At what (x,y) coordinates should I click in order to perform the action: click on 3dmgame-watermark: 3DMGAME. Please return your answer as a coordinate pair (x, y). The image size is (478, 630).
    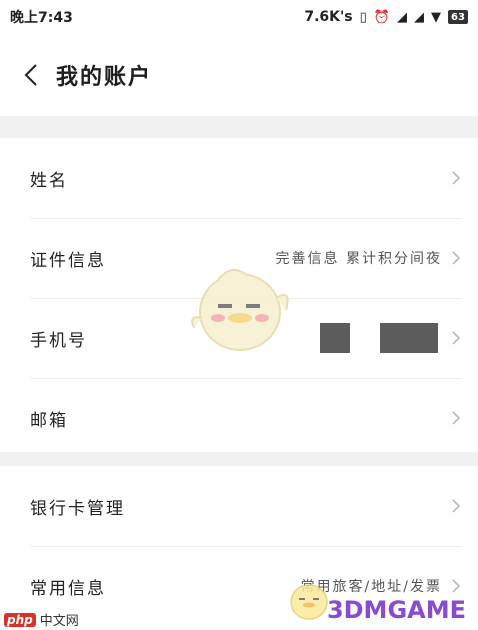
    Looking at the image, I should click on (396, 610).